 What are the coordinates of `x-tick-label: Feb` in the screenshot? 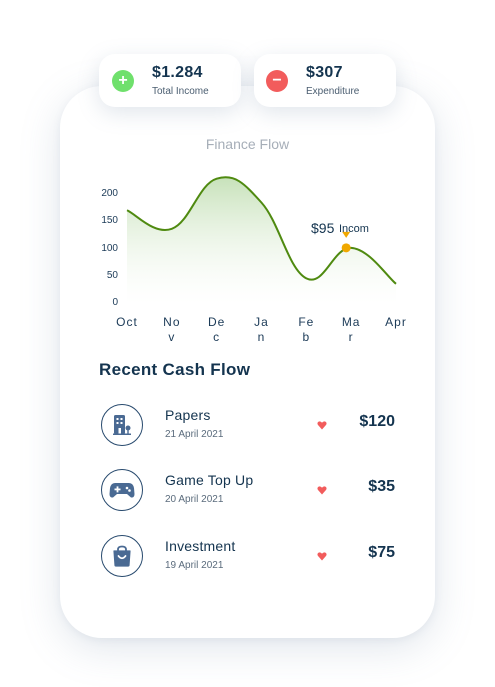 It's located at (306, 329).